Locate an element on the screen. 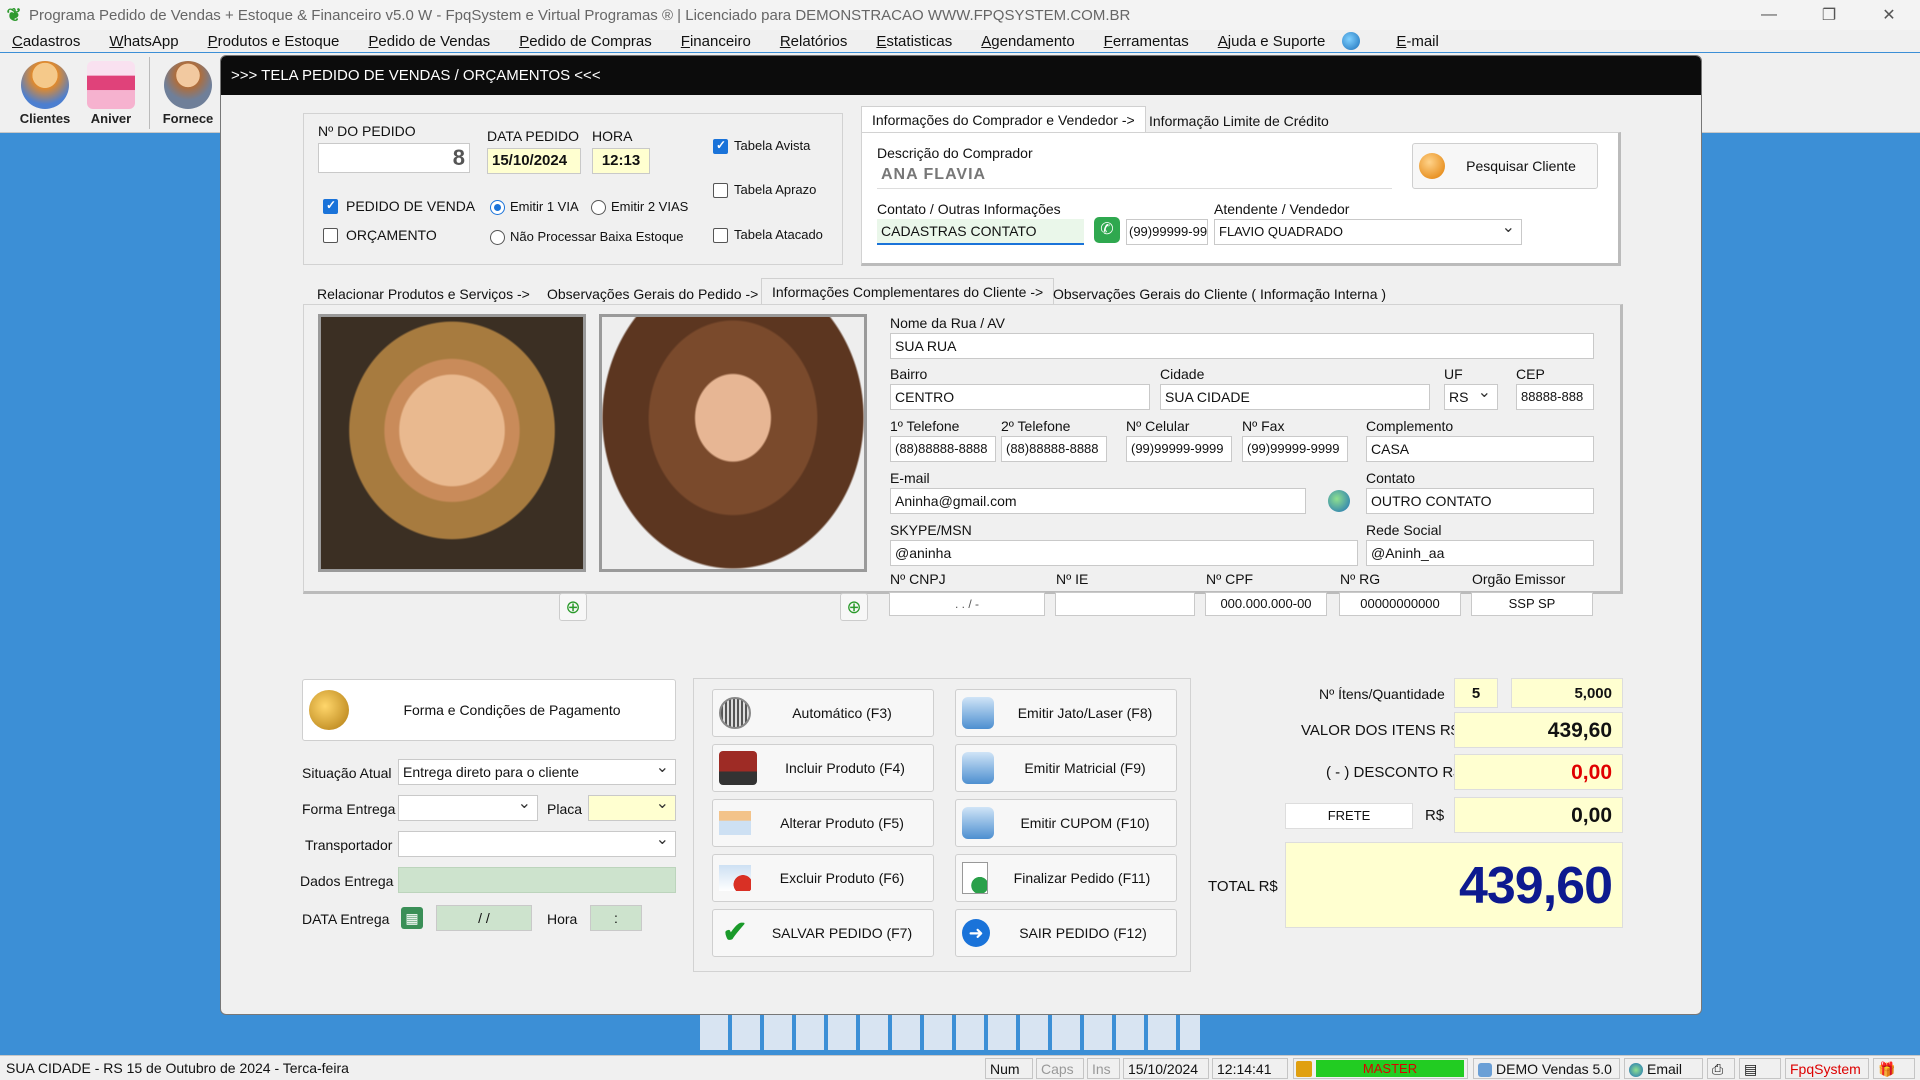 Image resolution: width=1920 pixels, height=1080 pixels. order-number-field: 8 is located at coordinates (394, 158).